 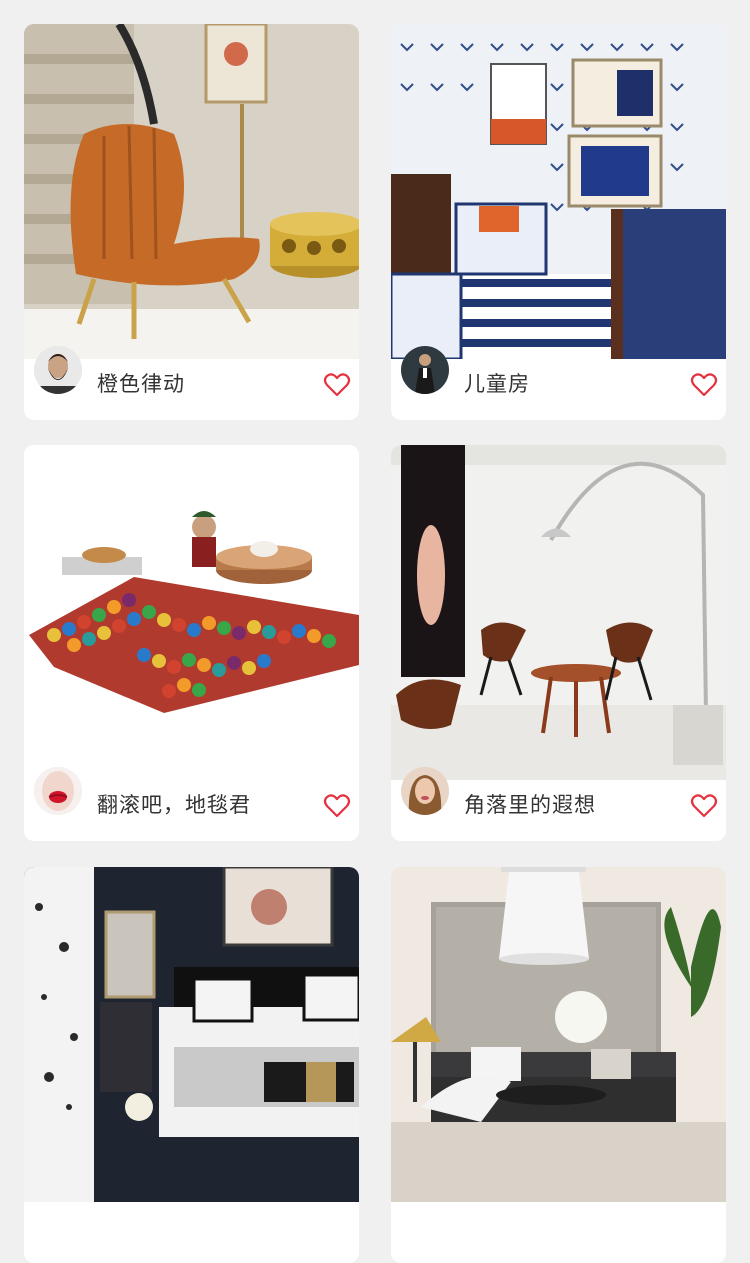 What do you see at coordinates (497, 384) in the screenshot?
I see `card-title: 儿童房` at bounding box center [497, 384].